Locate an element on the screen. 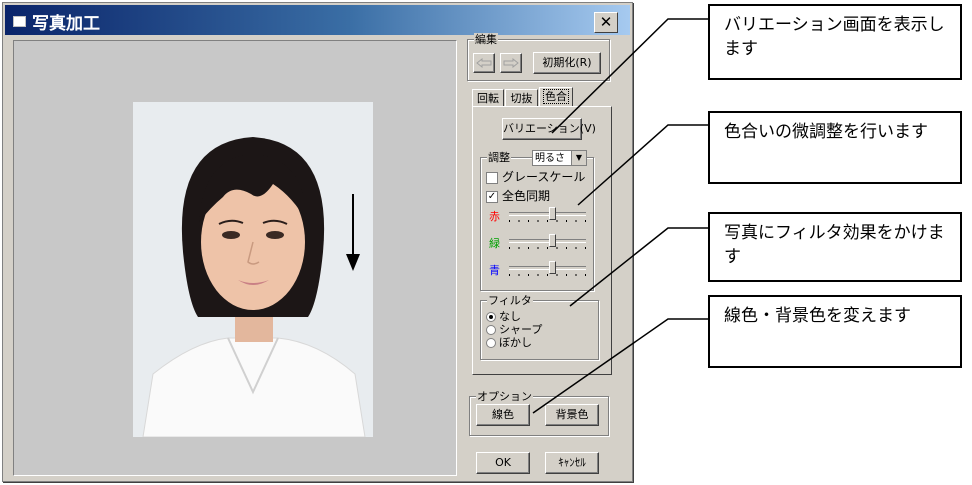 The image size is (972, 485). callout-filter: 写真にフィルタ効果をかけます is located at coordinates (835, 247).